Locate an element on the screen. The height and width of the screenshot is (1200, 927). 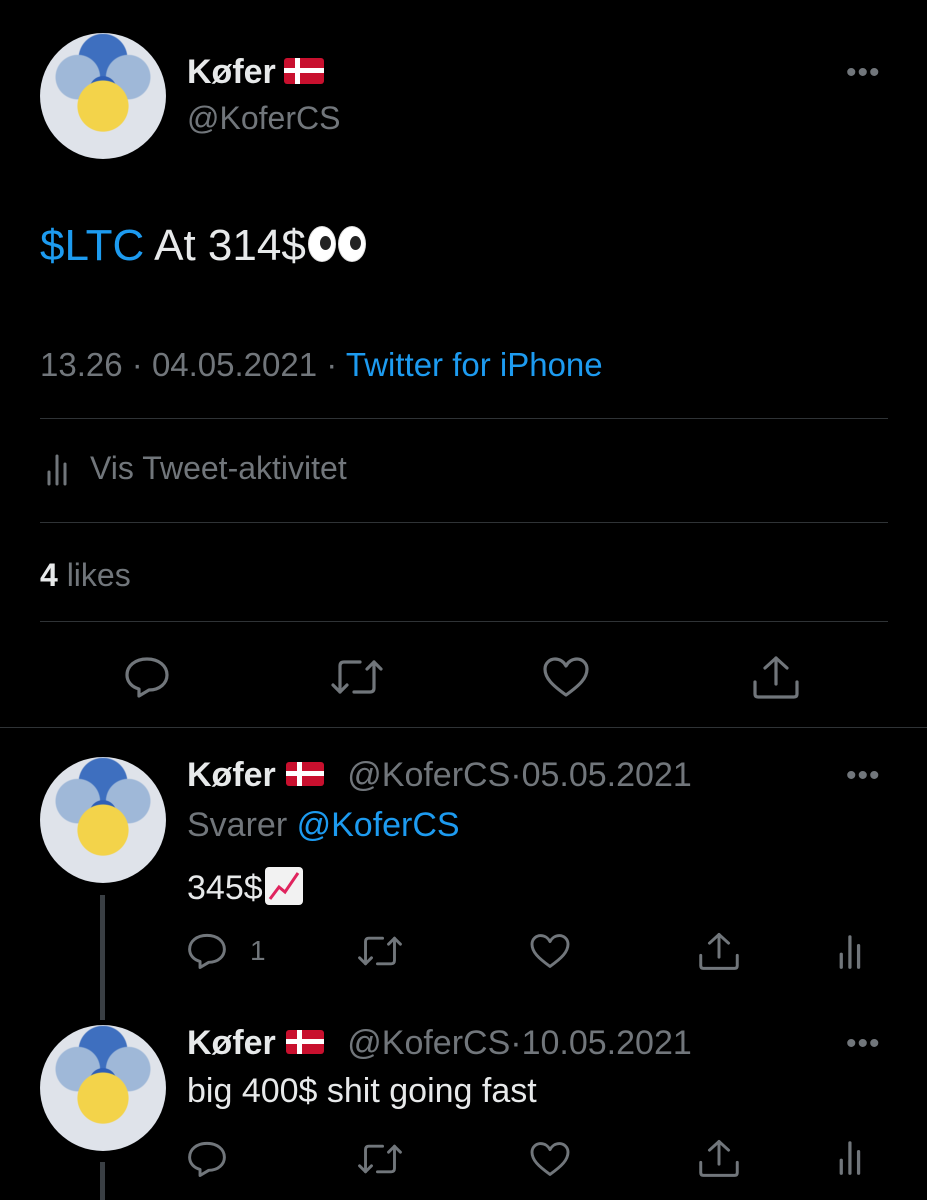
tweet-text-body: At 314$ is located at coordinates (225, 245).